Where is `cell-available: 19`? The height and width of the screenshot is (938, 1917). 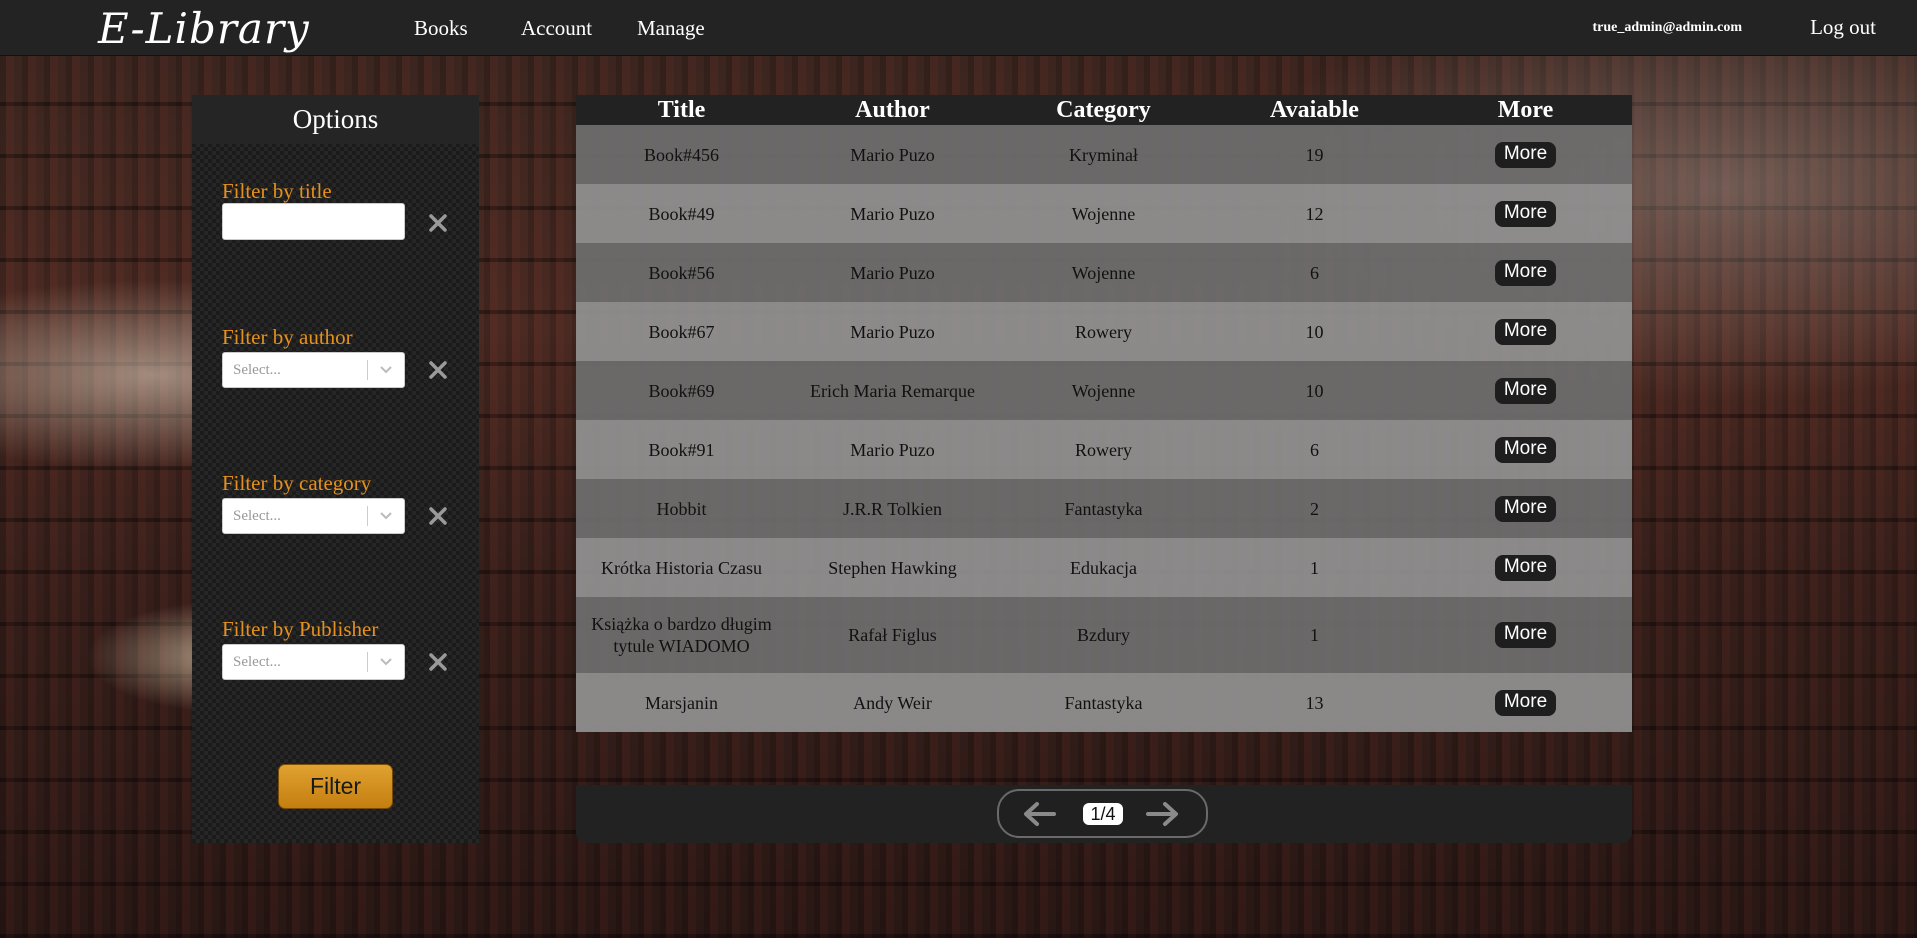
cell-available: 19 is located at coordinates (1314, 154).